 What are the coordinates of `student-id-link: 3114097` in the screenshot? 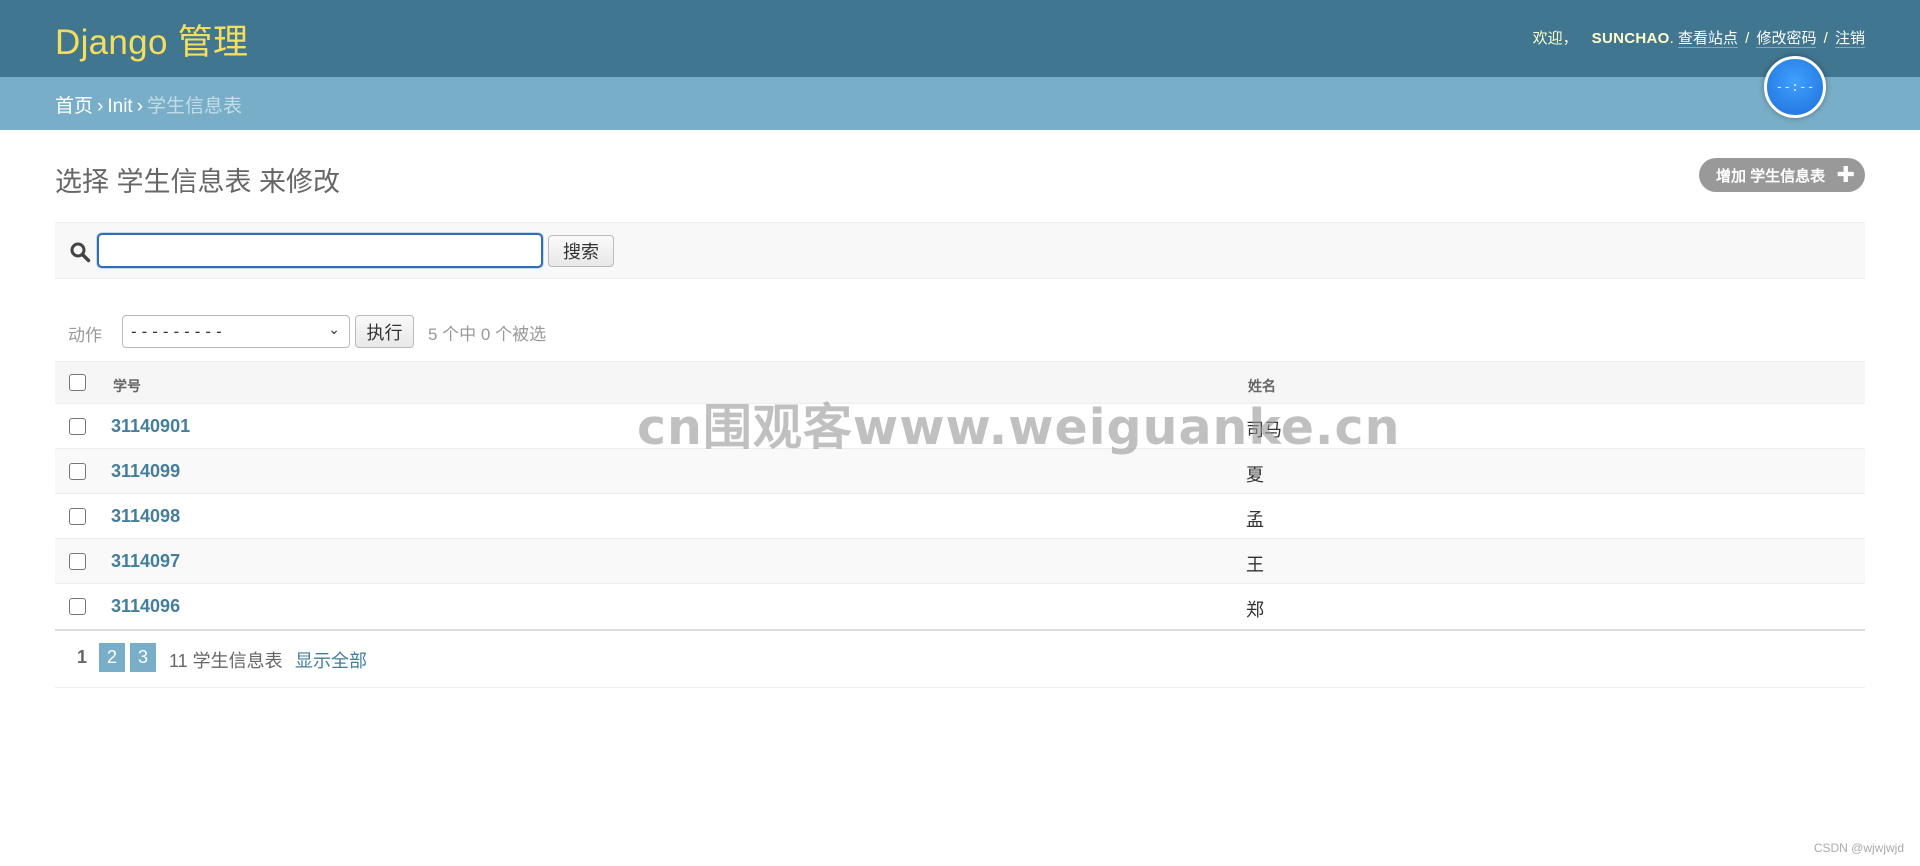 It's located at (145, 561).